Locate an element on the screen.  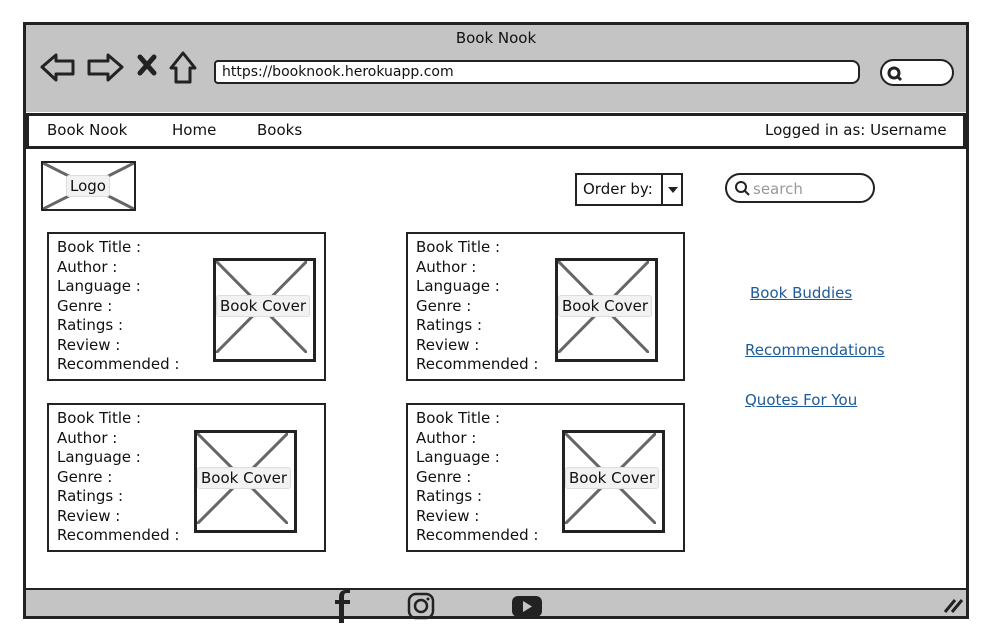
logo: Logo is located at coordinates (88, 186).